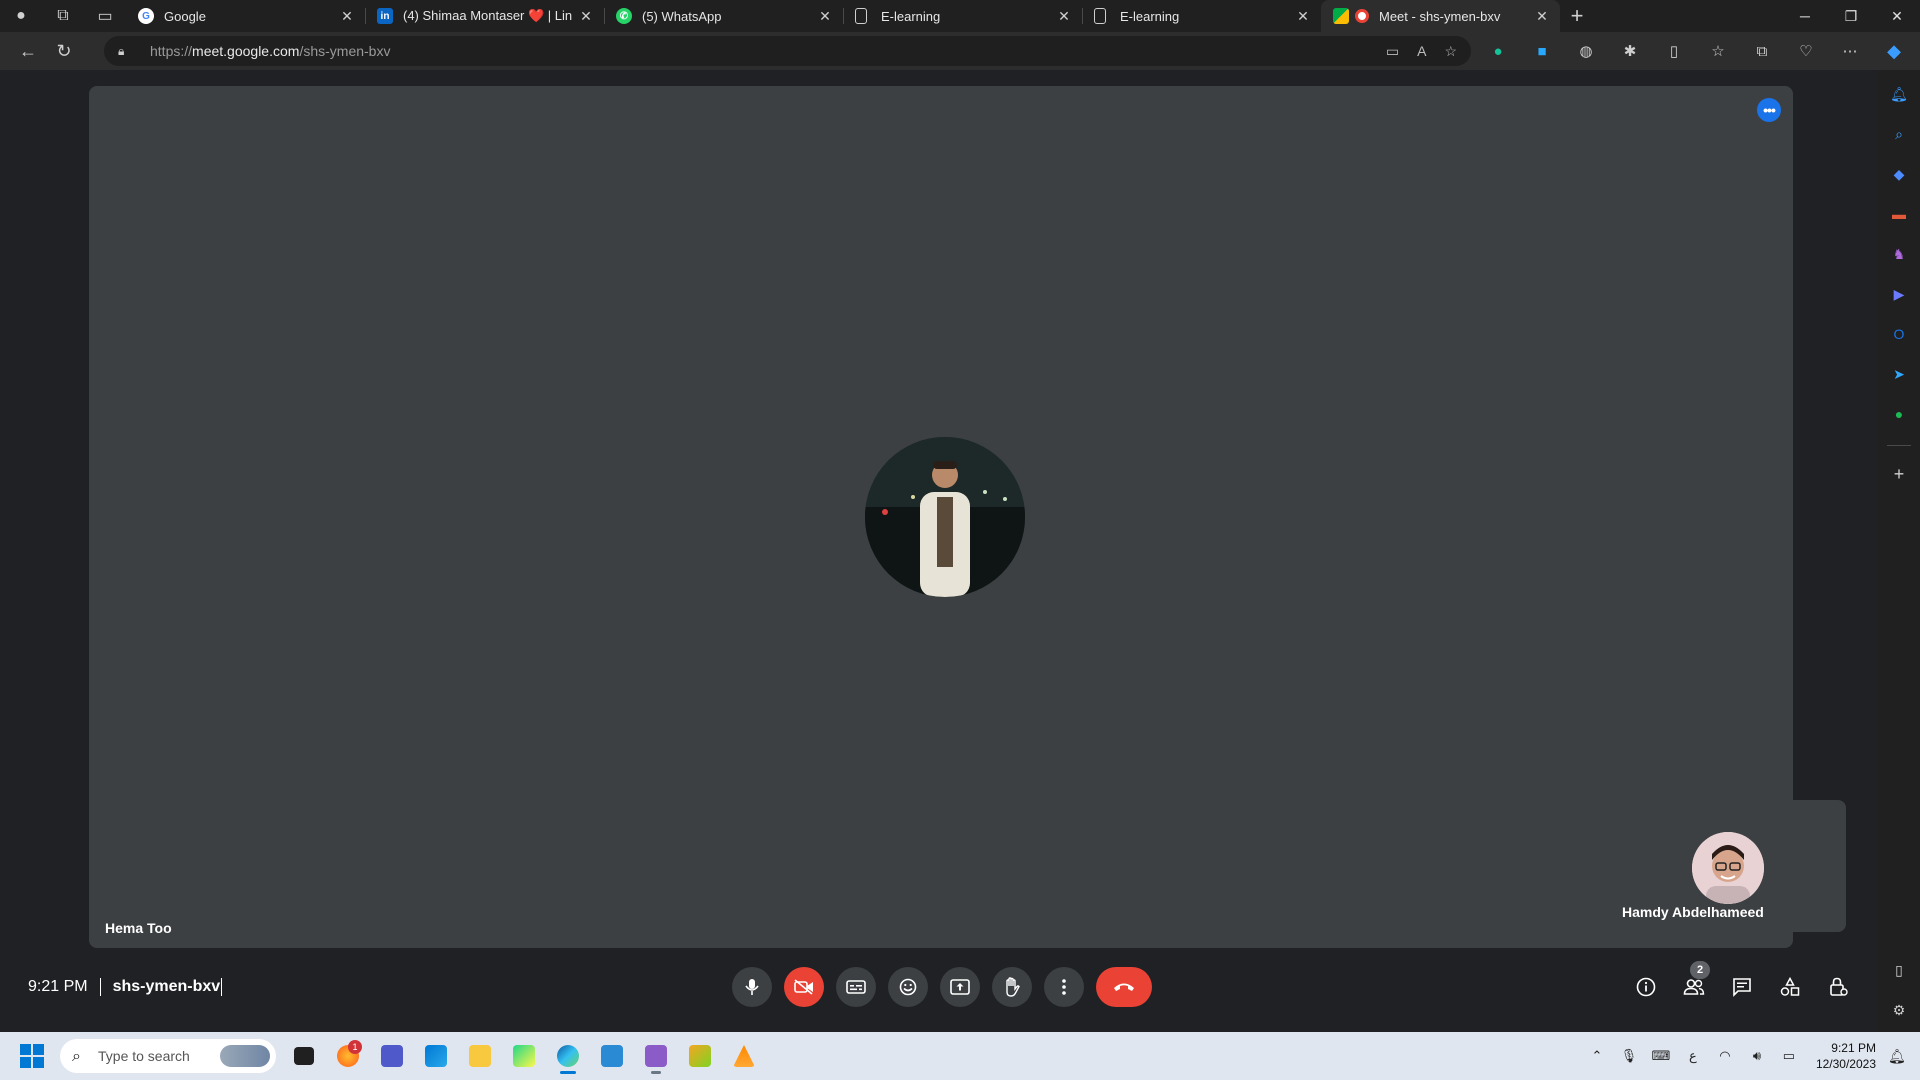 Image resolution: width=1920 pixels, height=1080 pixels. What do you see at coordinates (1850, 51) in the screenshot?
I see `more-menu-icon: ⋯` at bounding box center [1850, 51].